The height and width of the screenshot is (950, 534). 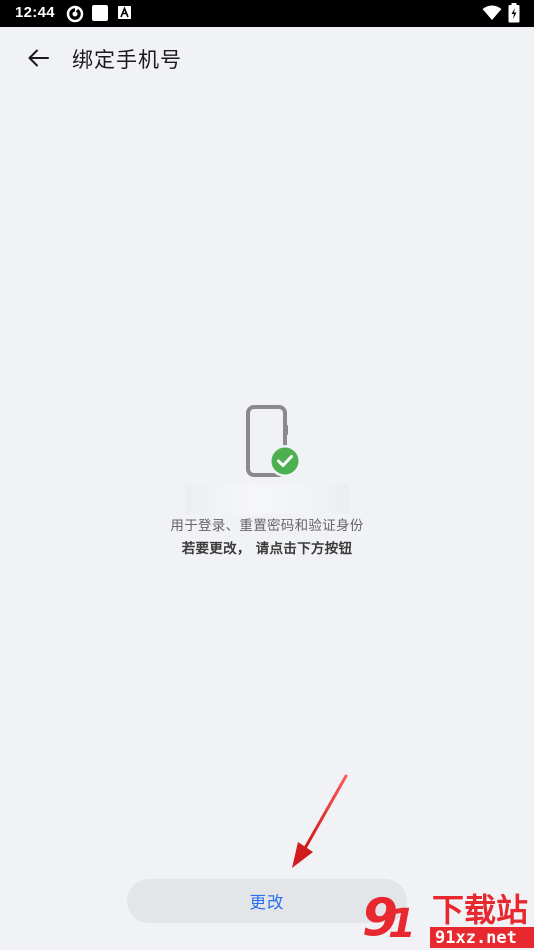 I want to click on status-bar: 12:44, so click(x=267, y=13).